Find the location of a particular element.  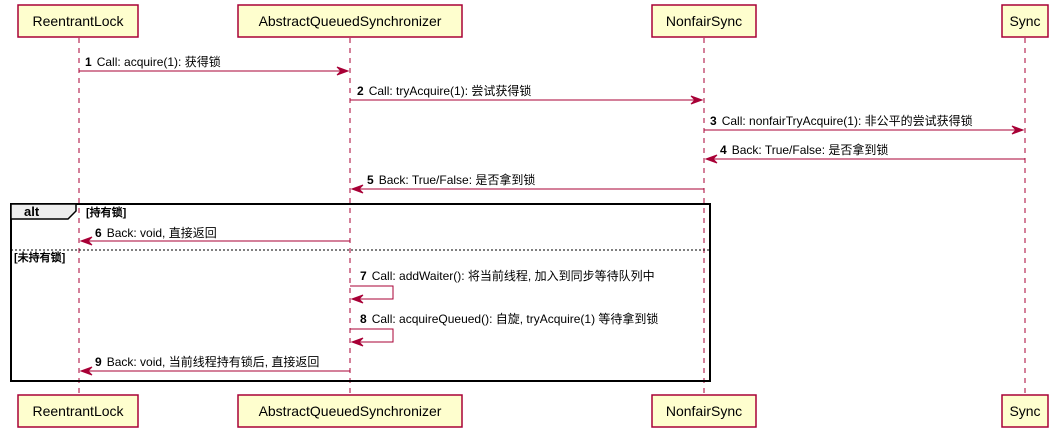

participant-nonfairsync-top: NonfairSync is located at coordinates (704, 21).